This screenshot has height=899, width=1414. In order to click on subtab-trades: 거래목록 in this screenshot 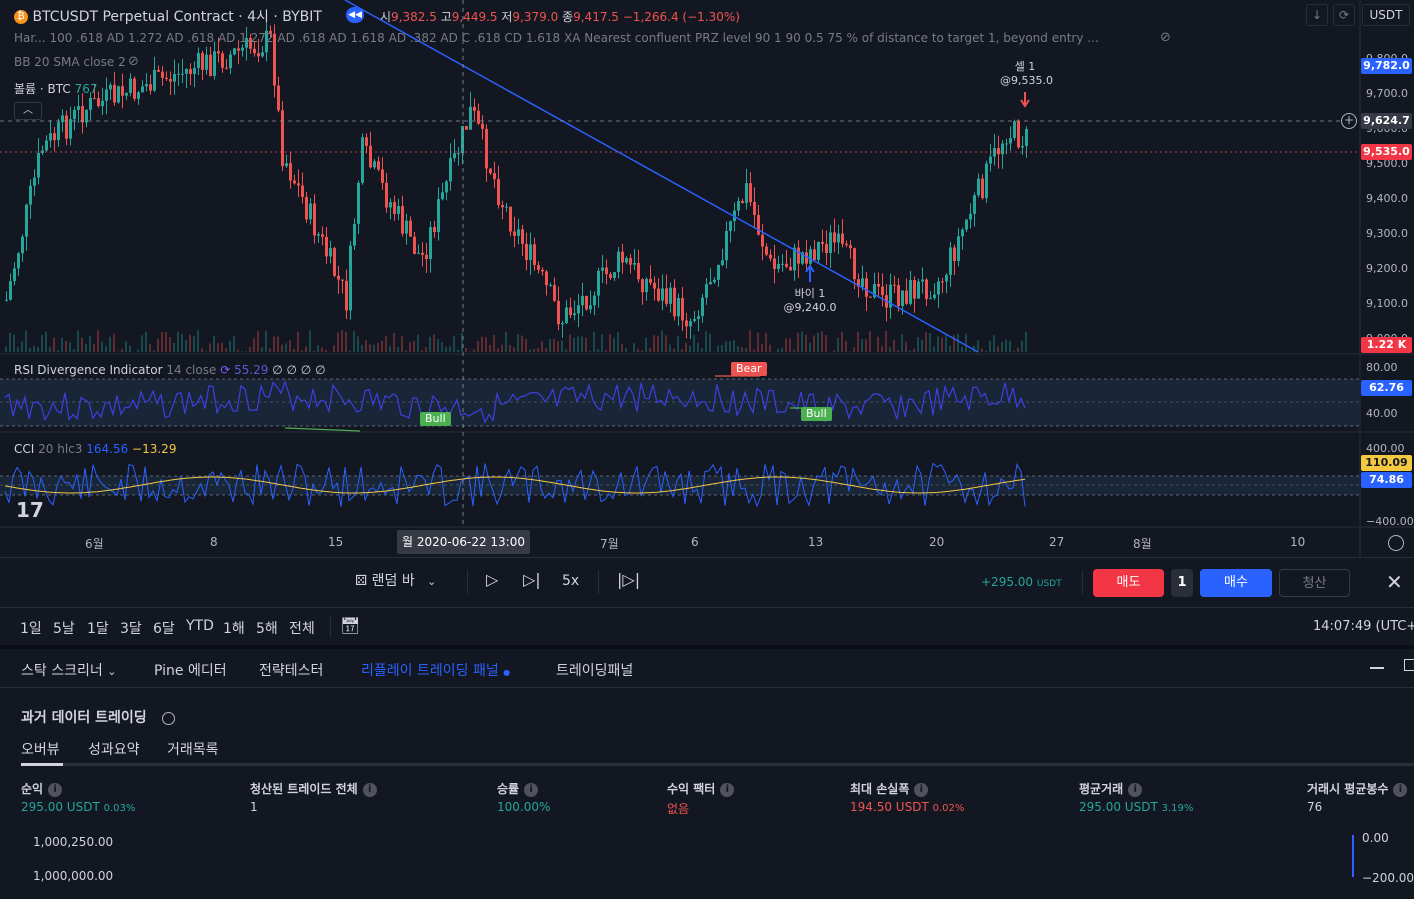, I will do `click(193, 749)`.